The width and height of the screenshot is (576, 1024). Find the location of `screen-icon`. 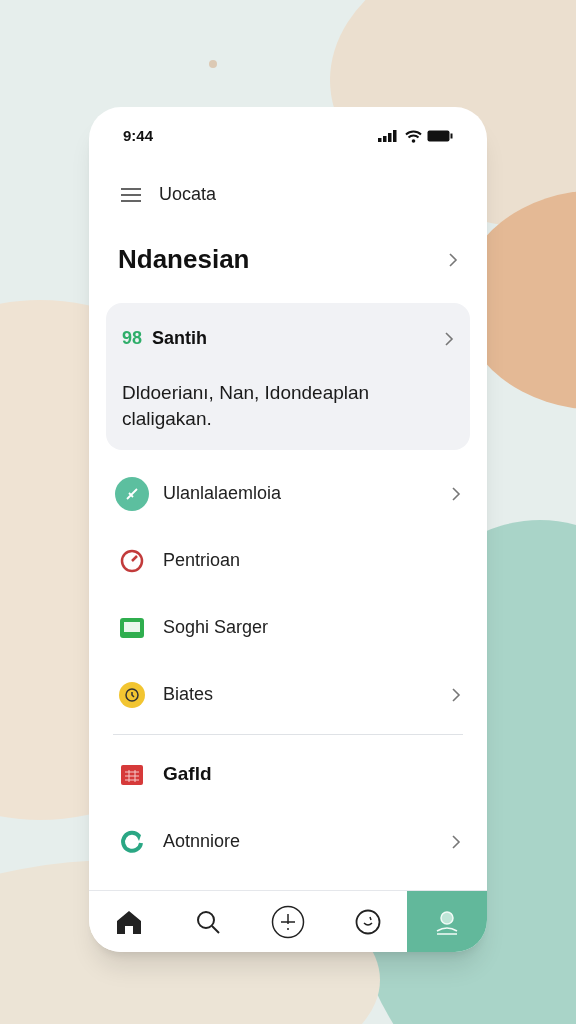

screen-icon is located at coordinates (132, 627).